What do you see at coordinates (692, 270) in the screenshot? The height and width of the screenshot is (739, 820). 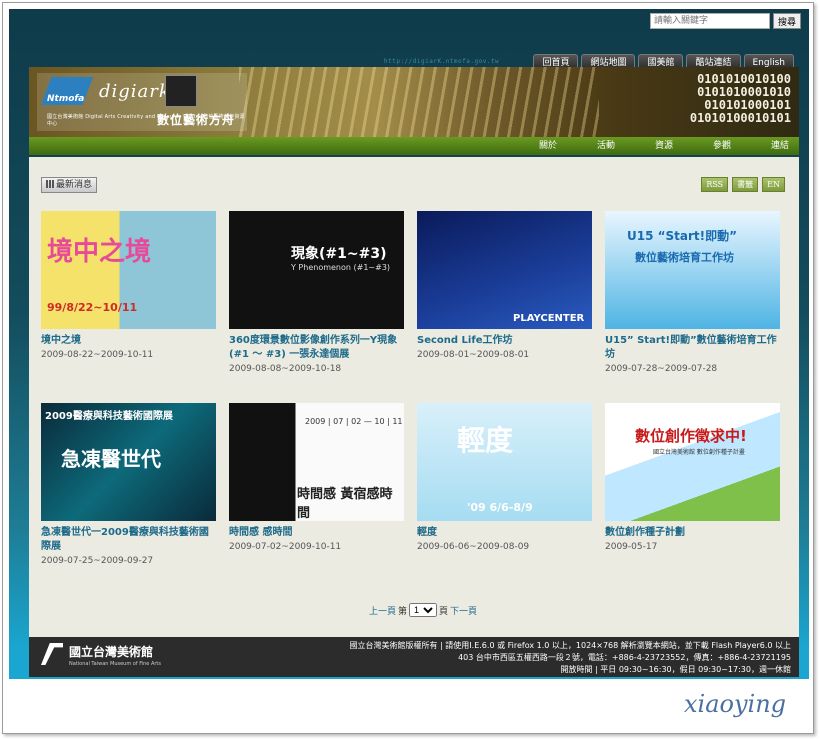 I see `news-thumbnail: U15 “Start!即動” 數位藝術培育工作坊` at bounding box center [692, 270].